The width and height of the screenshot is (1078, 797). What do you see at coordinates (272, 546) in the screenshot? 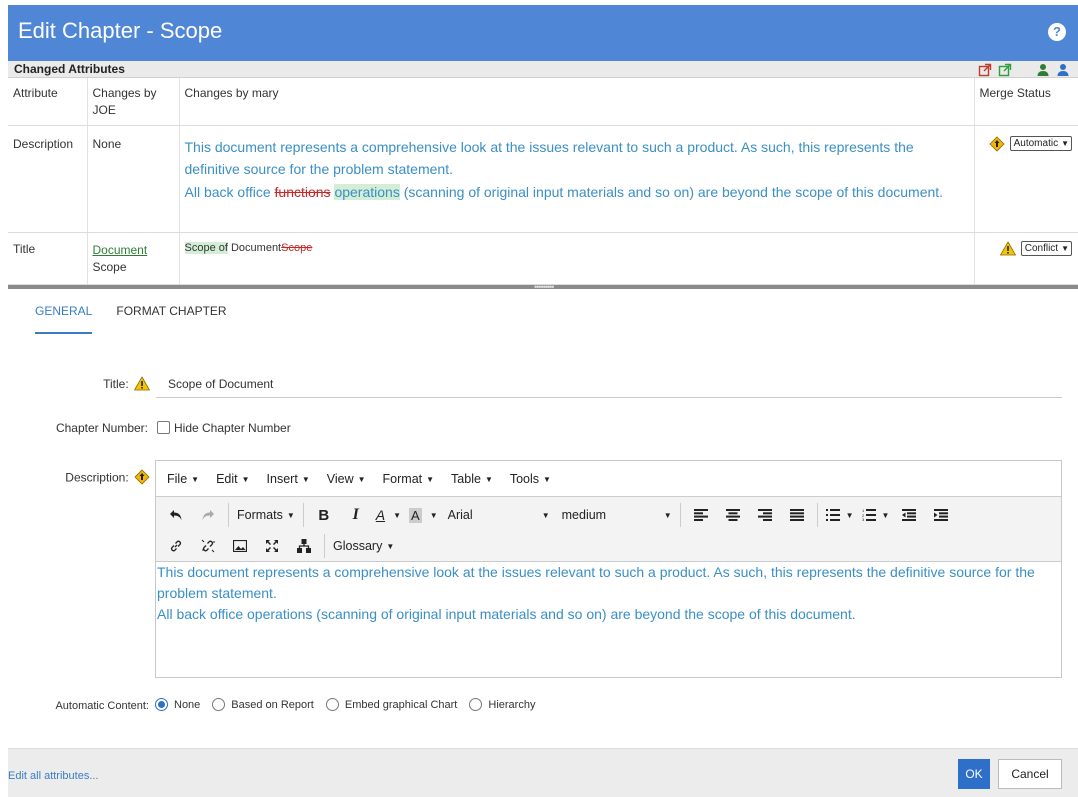
I see `fullscreen-icon` at bounding box center [272, 546].